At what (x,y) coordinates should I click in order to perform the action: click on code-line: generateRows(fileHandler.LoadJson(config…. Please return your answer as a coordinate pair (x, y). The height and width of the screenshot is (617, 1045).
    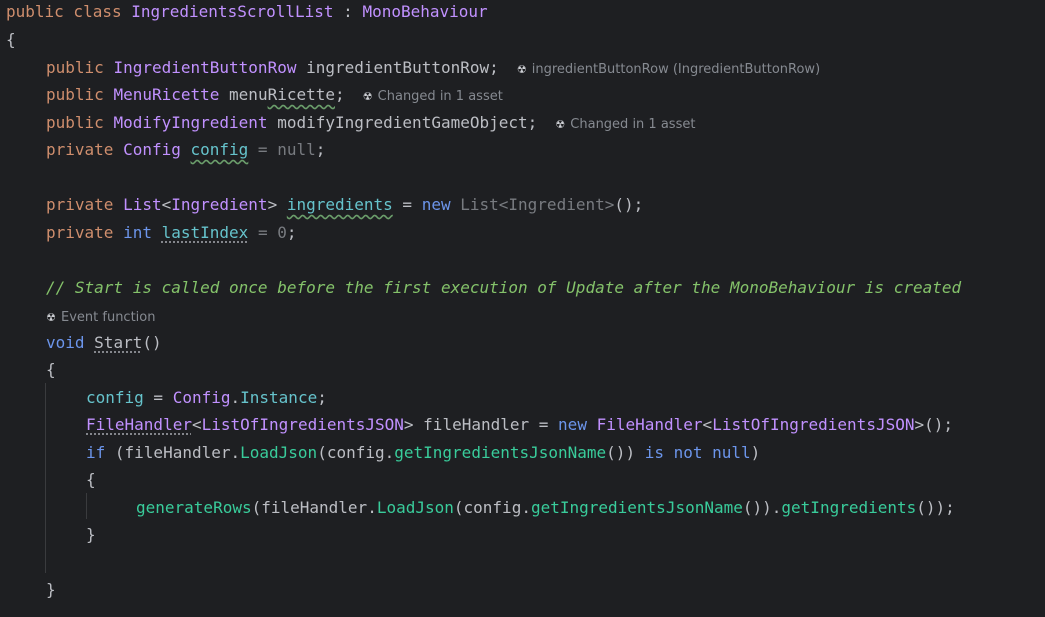
    Looking at the image, I should click on (545, 507).